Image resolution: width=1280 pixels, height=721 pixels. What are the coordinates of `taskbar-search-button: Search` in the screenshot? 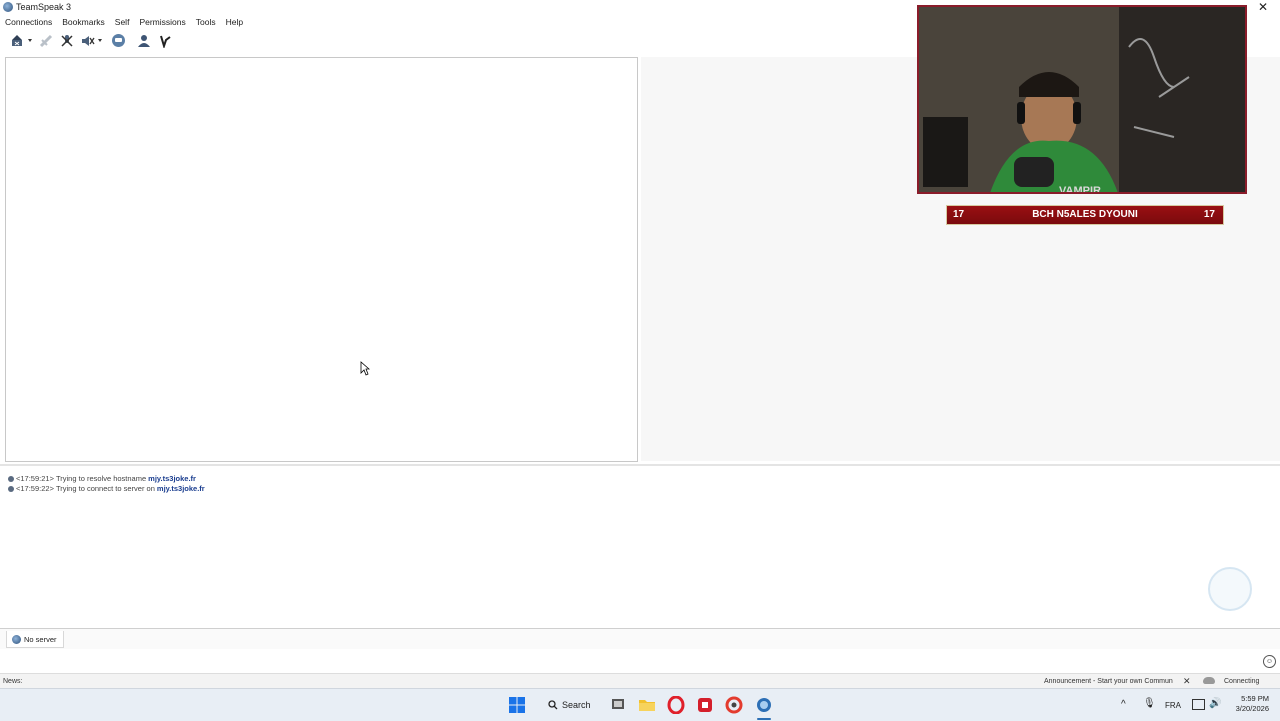 It's located at (568, 705).